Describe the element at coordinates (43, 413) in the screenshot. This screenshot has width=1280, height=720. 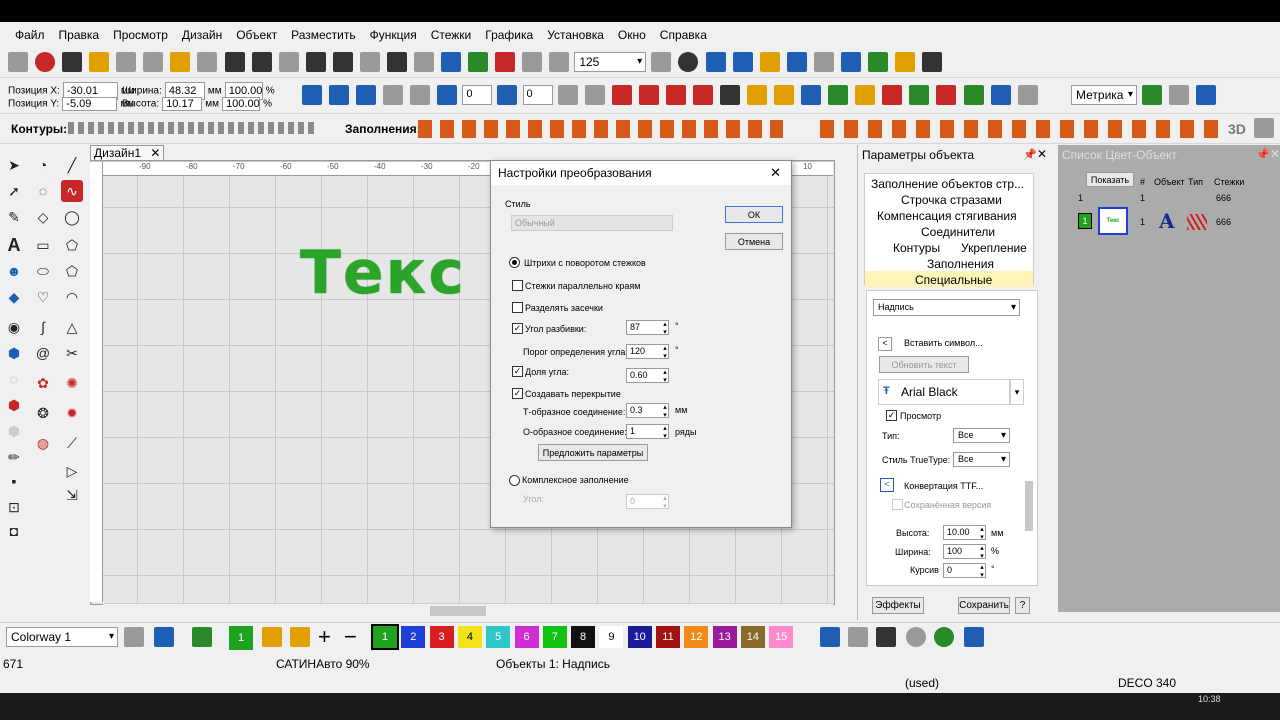
I see `wreath-icon: ❂` at that location.